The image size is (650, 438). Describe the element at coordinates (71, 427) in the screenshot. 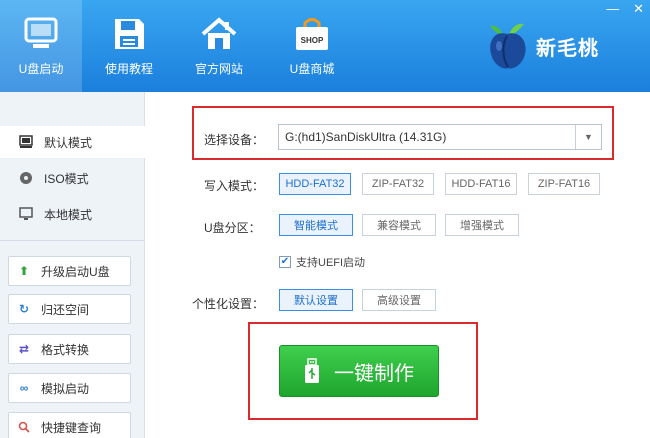

I see `tool-label: 快捷键查询` at that location.